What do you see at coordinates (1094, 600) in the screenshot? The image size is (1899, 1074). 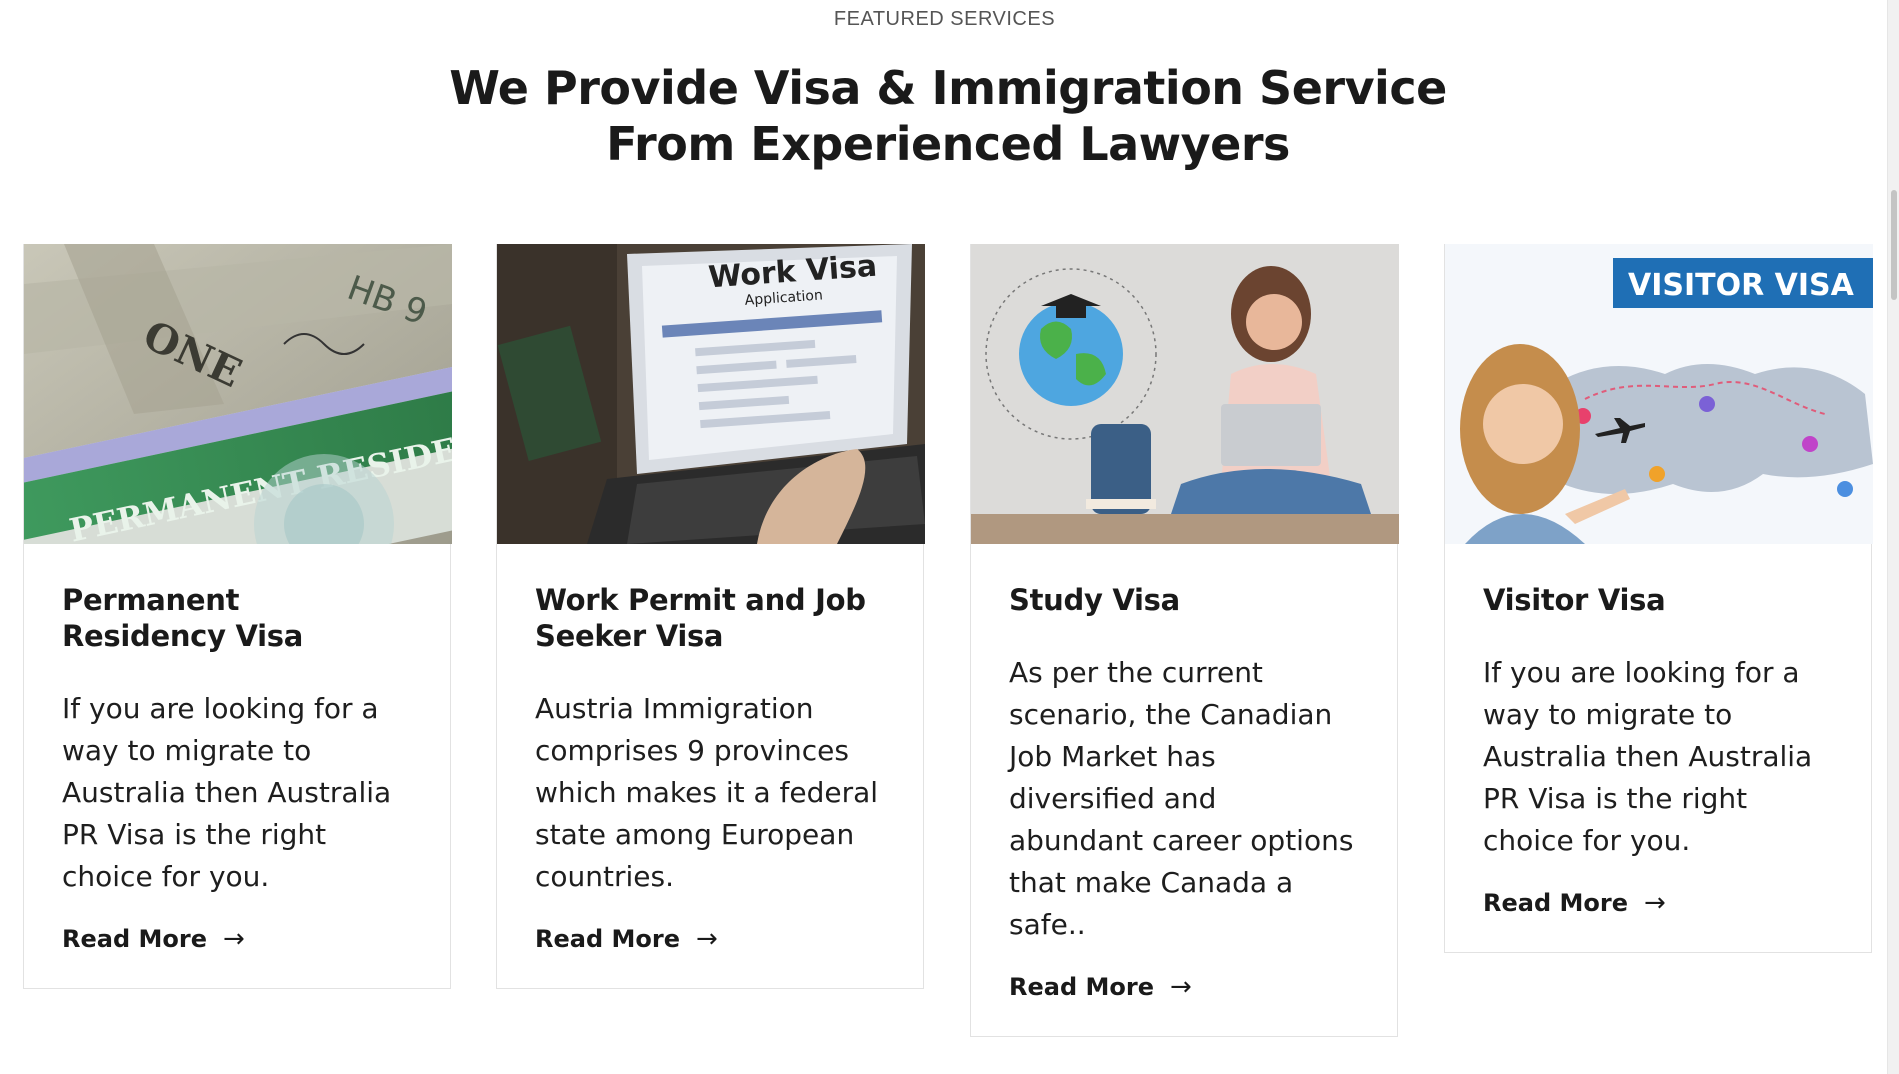 I see `card-title: Study Visa` at bounding box center [1094, 600].